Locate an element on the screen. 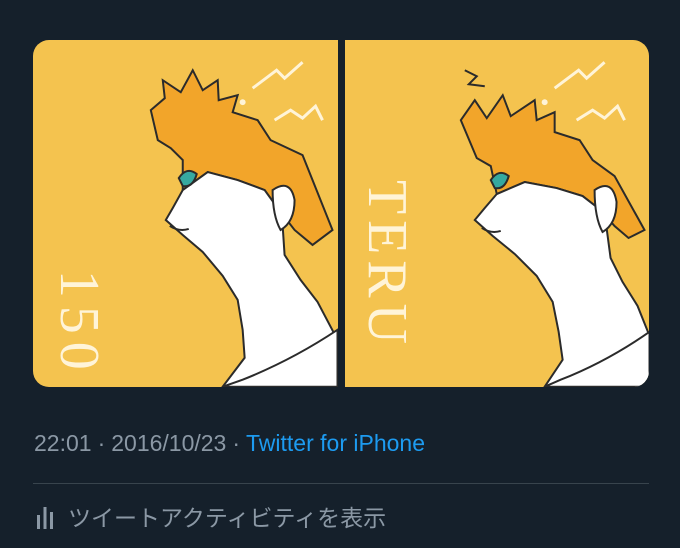 This screenshot has height=548, width=680. view-tweet-activity-button: ツイートアクティビティを表示 is located at coordinates (211, 516).